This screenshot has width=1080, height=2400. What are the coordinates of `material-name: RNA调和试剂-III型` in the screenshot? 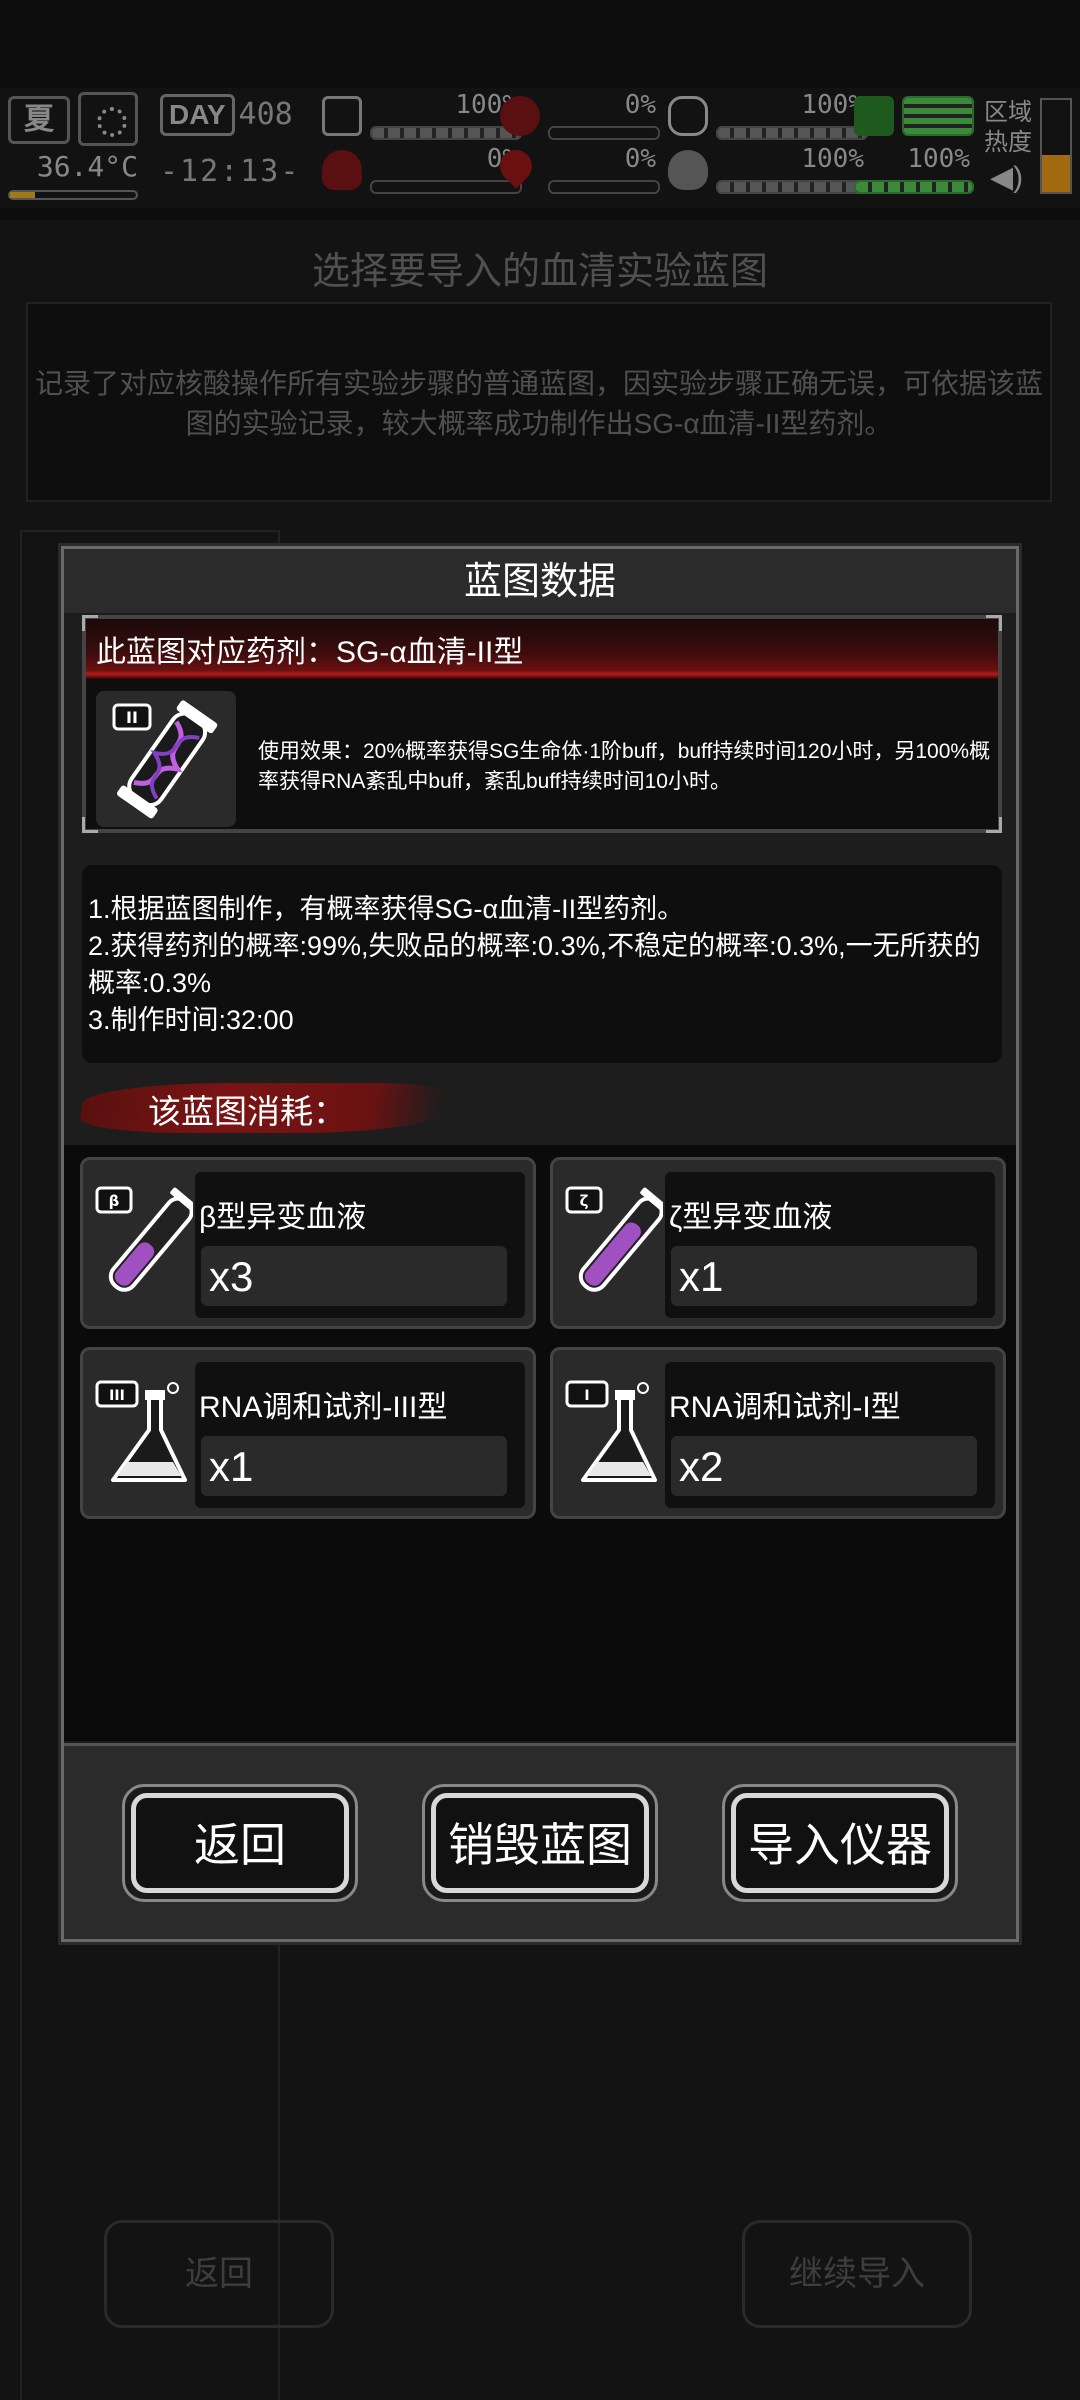 It's located at (360, 1399).